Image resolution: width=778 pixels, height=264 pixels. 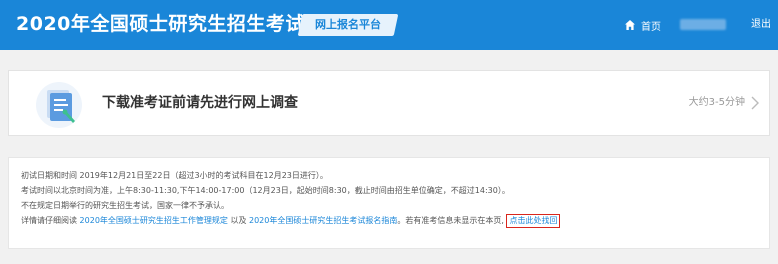 I want to click on guide-link: 2020年全国硕士研究生招生考试报名指南, so click(x=323, y=220).